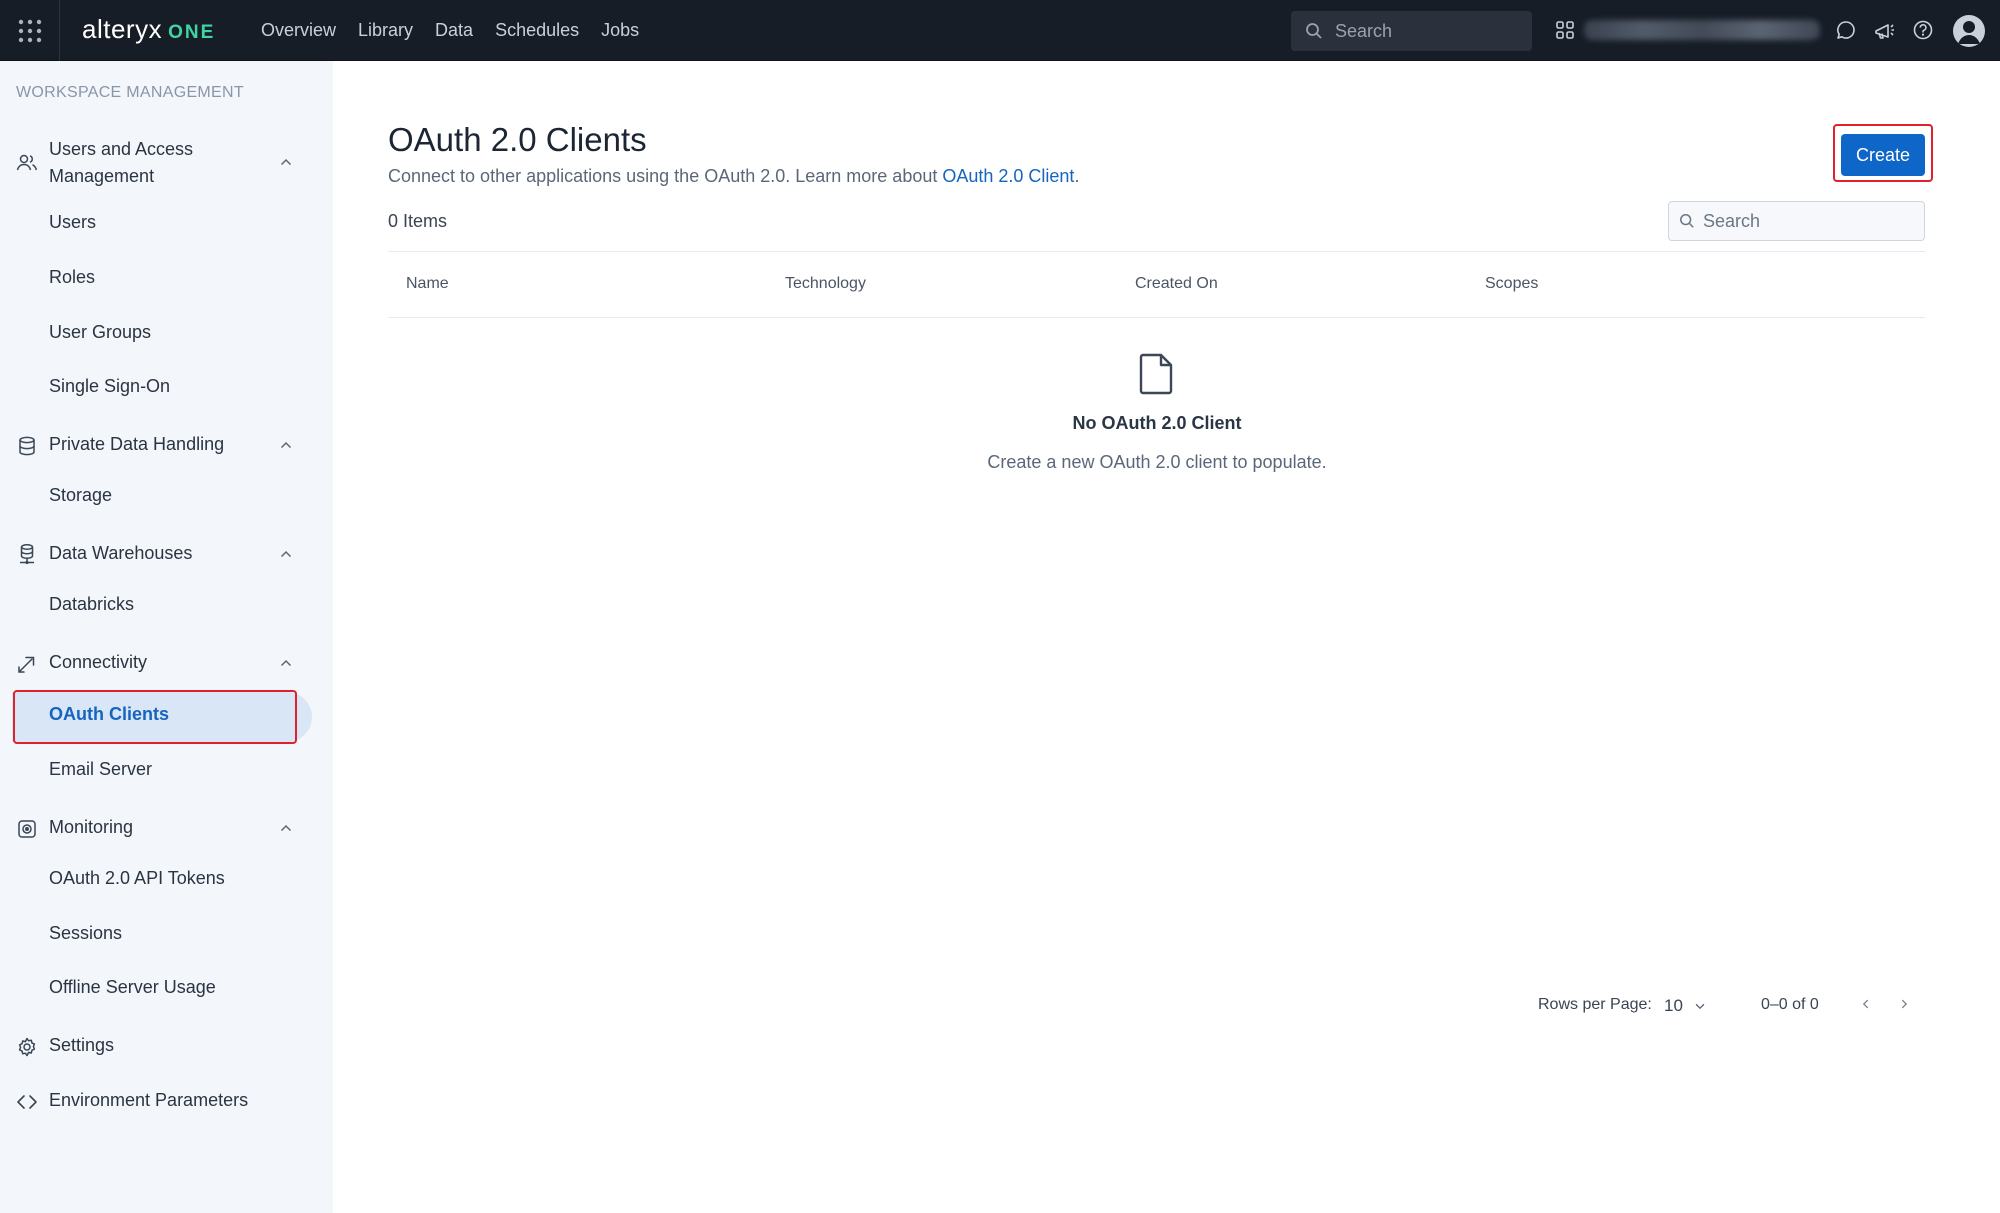  I want to click on global-search, so click(1411, 31).